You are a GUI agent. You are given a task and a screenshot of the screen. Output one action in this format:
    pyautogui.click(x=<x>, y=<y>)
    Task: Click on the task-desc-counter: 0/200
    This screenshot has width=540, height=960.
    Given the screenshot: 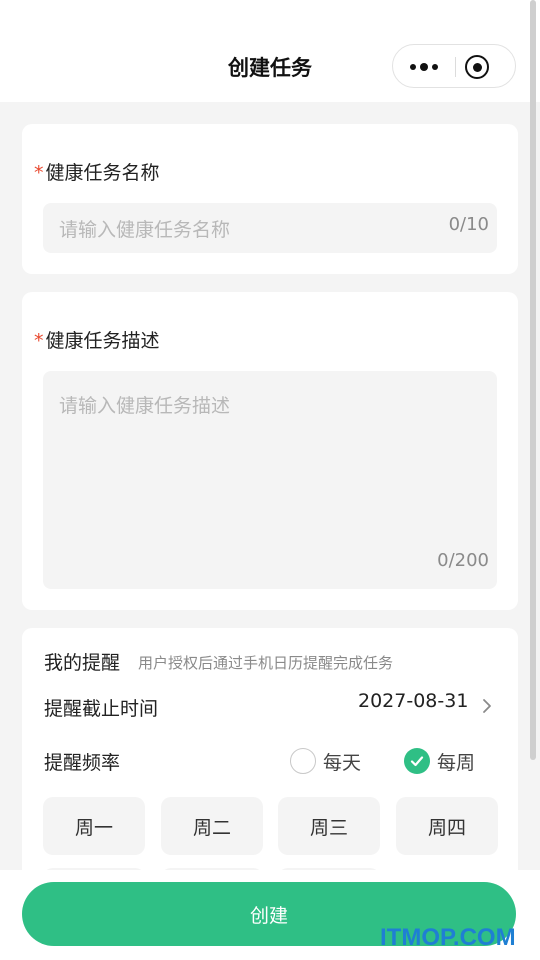 What is the action you would take?
    pyautogui.click(x=463, y=560)
    